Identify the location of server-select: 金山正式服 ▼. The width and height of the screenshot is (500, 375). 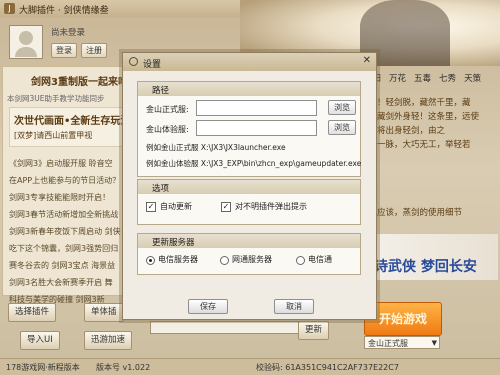
(402, 342).